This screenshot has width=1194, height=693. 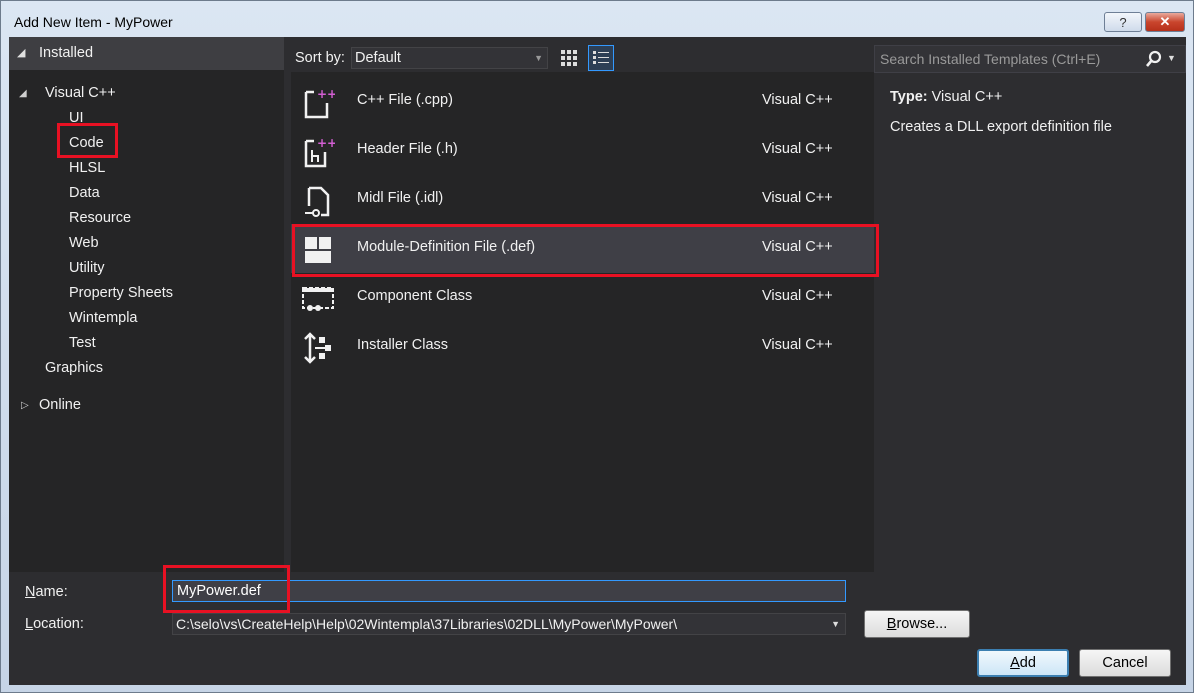 I want to click on location-label: Location:, so click(x=54, y=624).